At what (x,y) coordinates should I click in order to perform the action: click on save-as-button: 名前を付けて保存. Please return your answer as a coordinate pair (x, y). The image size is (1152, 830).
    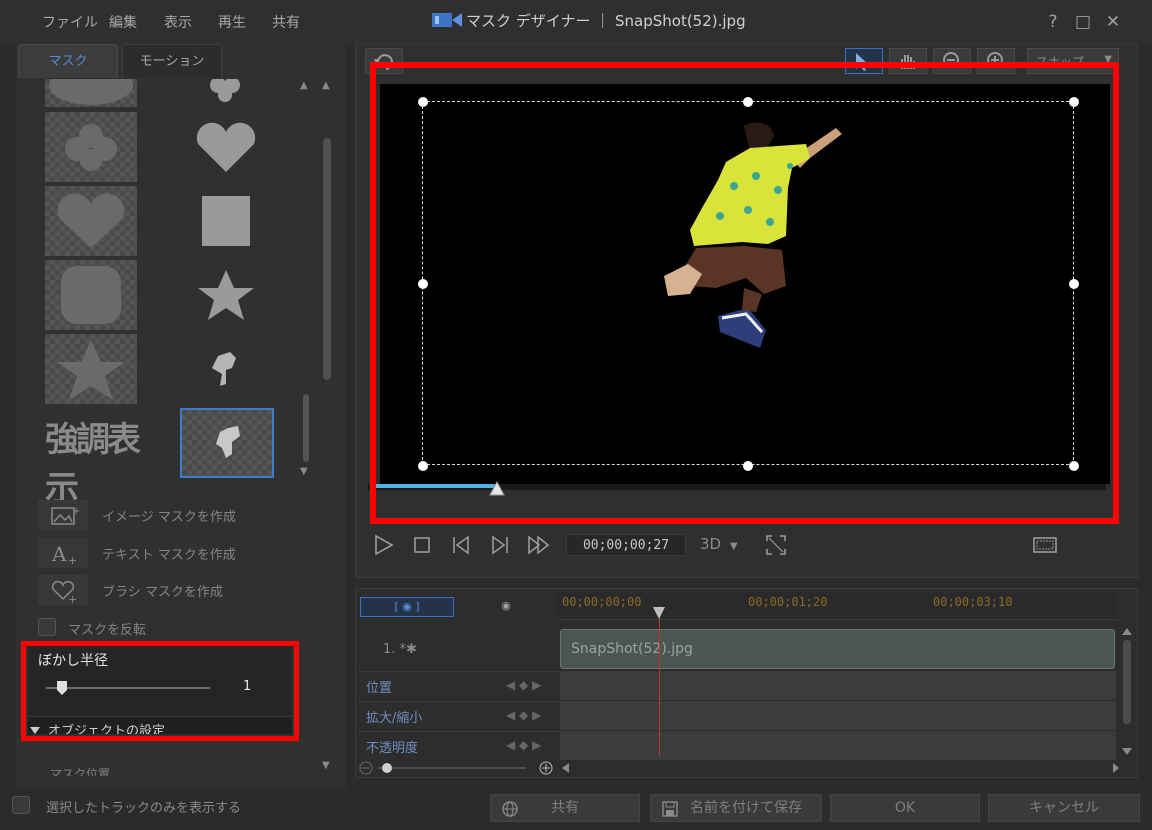
    Looking at the image, I should click on (736, 808).